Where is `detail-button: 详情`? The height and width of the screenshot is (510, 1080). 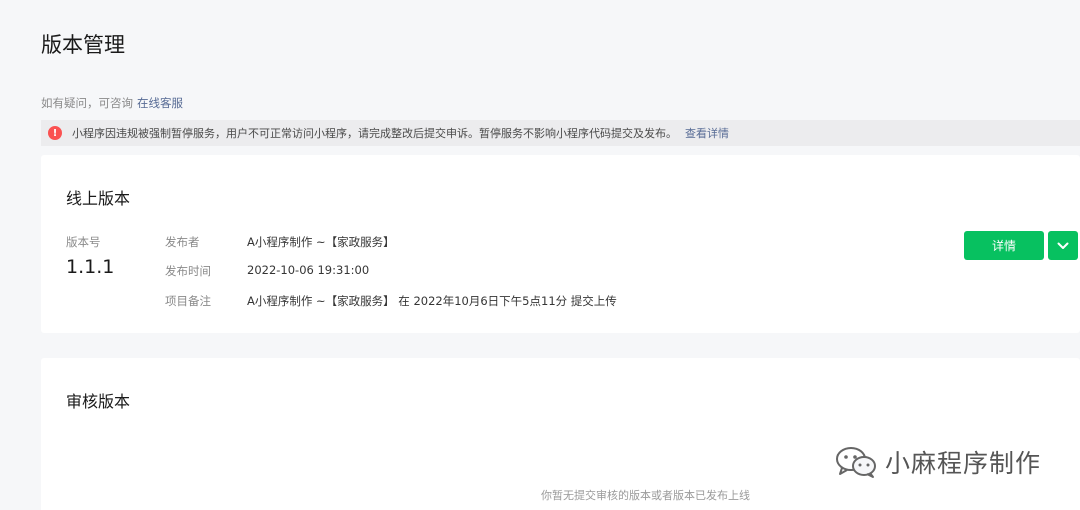
detail-button: 详情 is located at coordinates (1004, 245).